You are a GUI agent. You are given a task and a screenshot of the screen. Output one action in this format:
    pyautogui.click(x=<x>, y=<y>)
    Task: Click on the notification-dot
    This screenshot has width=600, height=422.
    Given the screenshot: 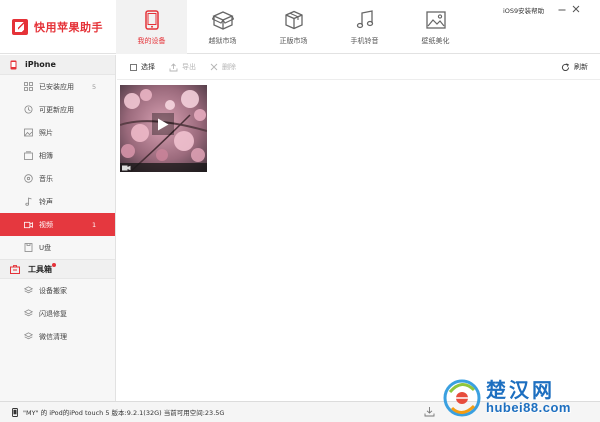 What is the action you would take?
    pyautogui.click(x=54, y=265)
    